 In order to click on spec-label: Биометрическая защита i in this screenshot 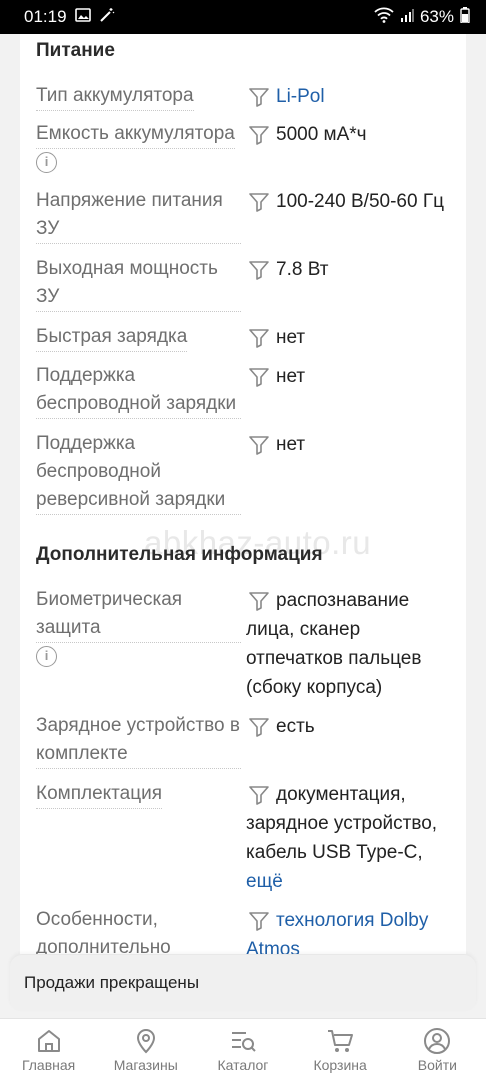, I will do `click(138, 628)`.